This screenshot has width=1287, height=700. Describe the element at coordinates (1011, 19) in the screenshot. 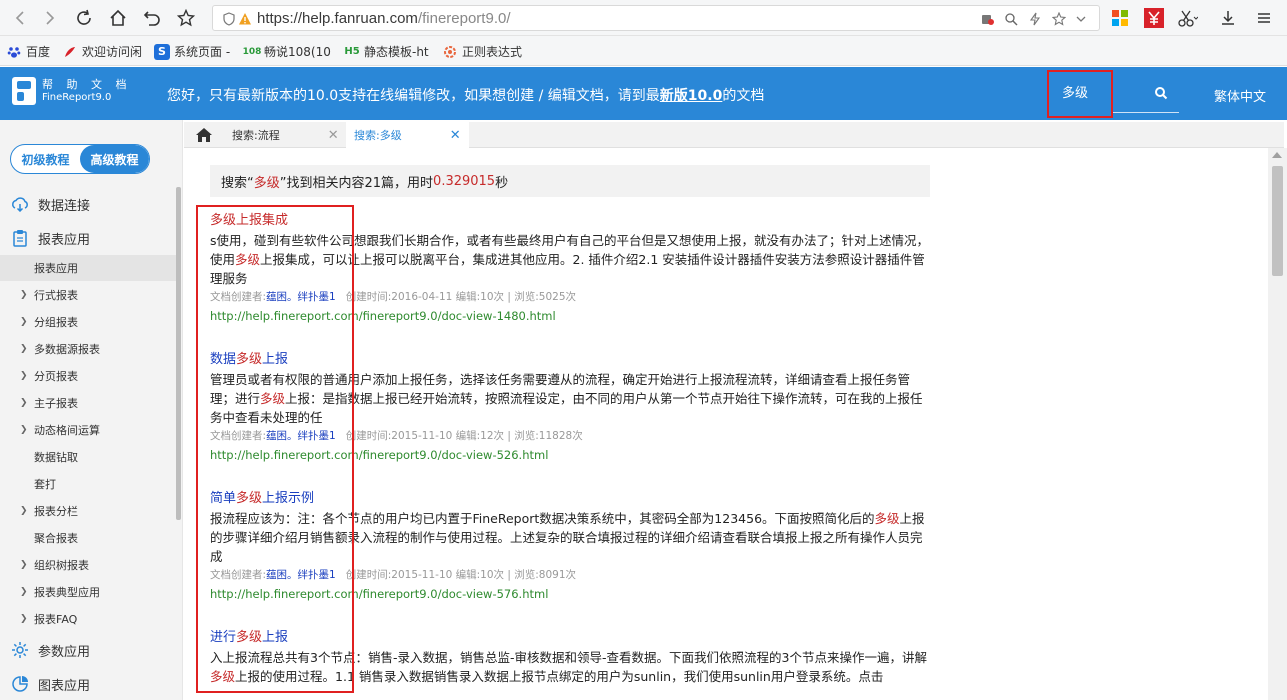

I see `zoom-icon` at that location.